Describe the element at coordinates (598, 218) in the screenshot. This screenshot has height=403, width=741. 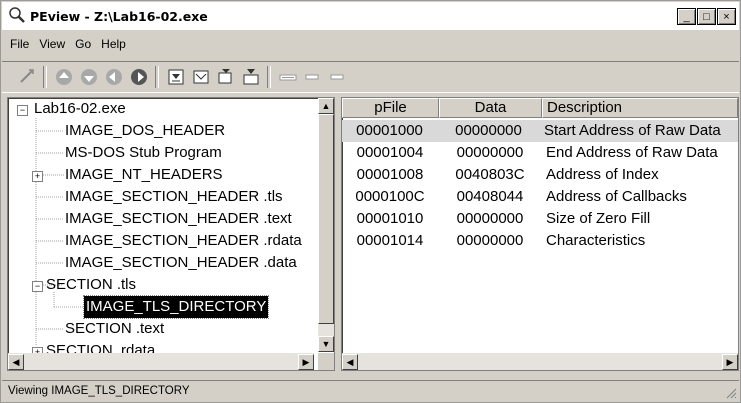
I see `cell-description: Size of Zero Fill` at that location.